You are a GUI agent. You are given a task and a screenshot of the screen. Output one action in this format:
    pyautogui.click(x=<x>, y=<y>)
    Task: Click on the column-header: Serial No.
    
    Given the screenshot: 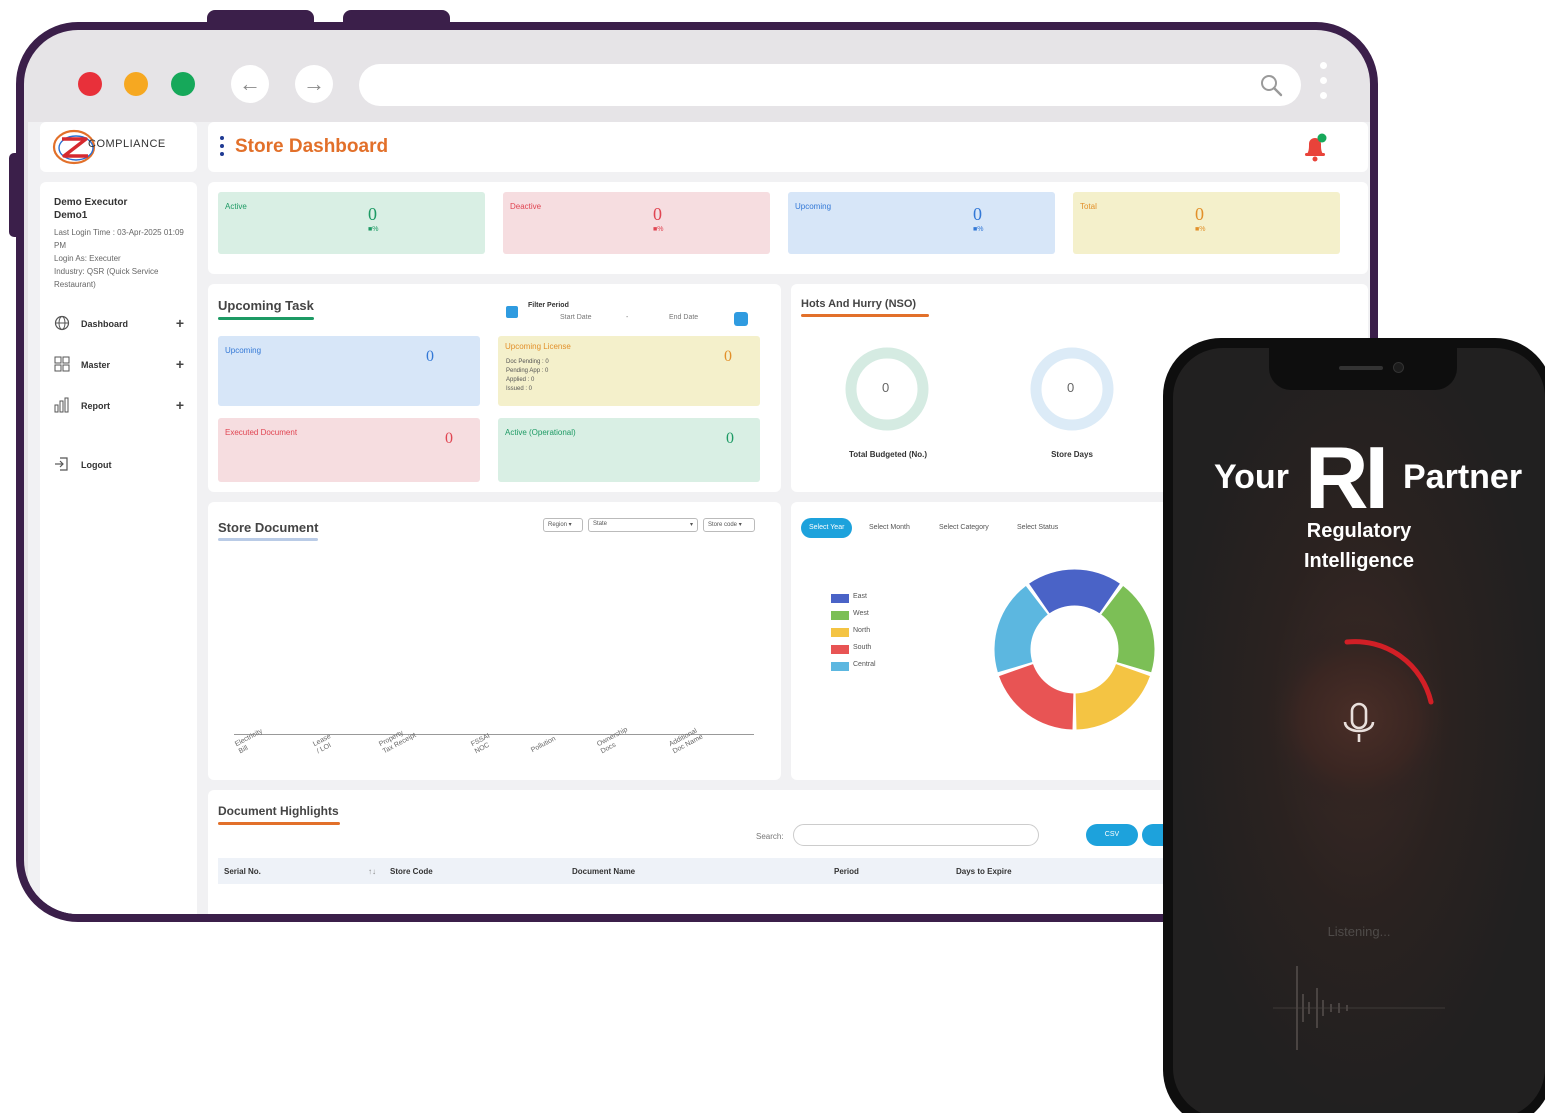 What is the action you would take?
    pyautogui.click(x=242, y=871)
    